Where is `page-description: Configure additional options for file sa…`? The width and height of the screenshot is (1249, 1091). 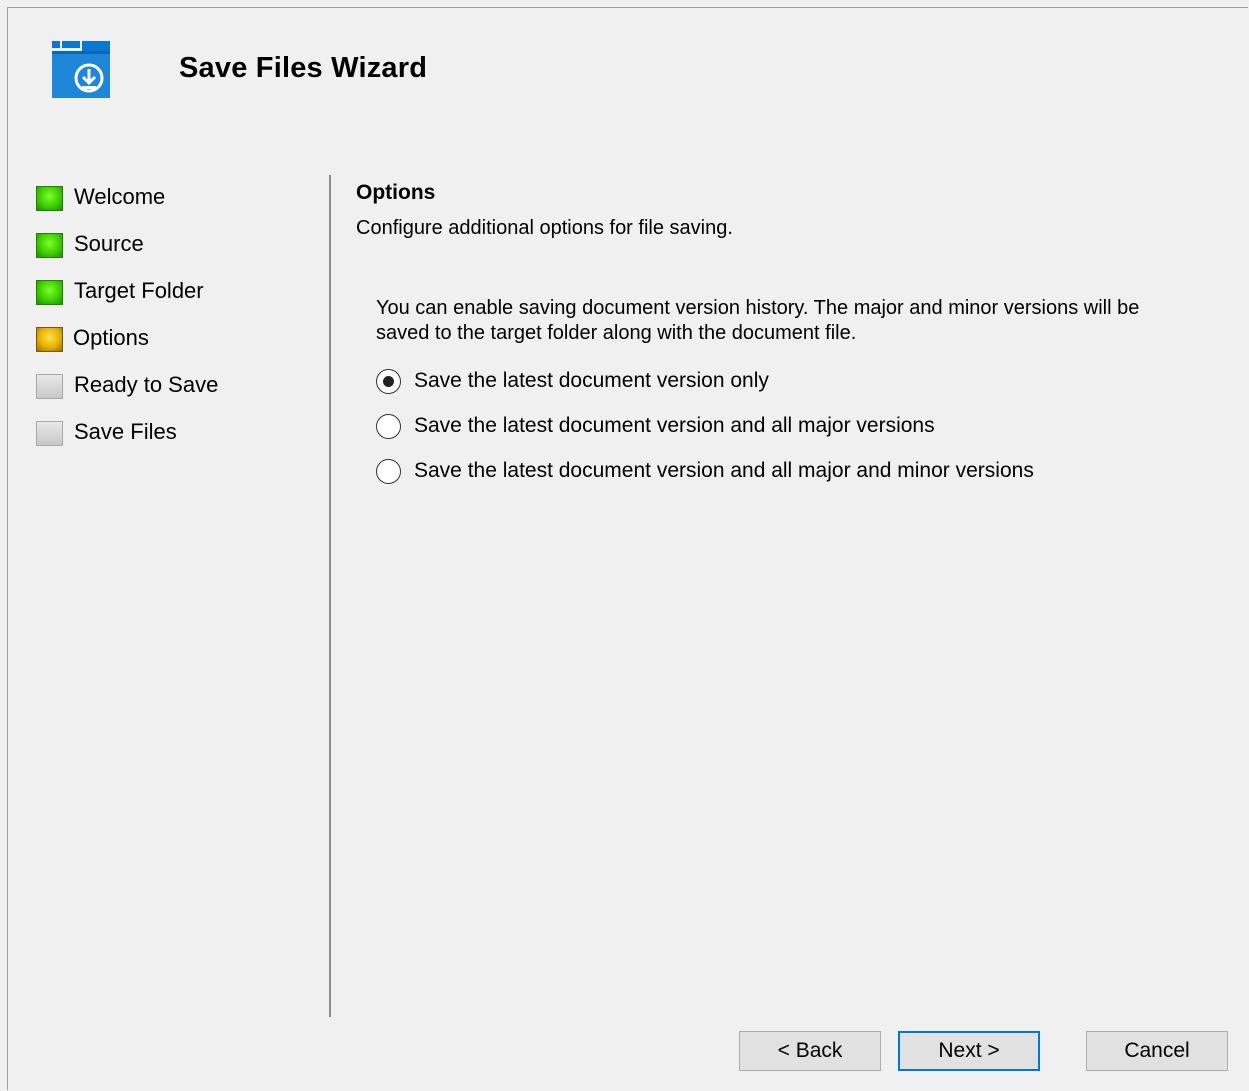
page-description: Configure additional options for file sa… is located at coordinates (544, 228).